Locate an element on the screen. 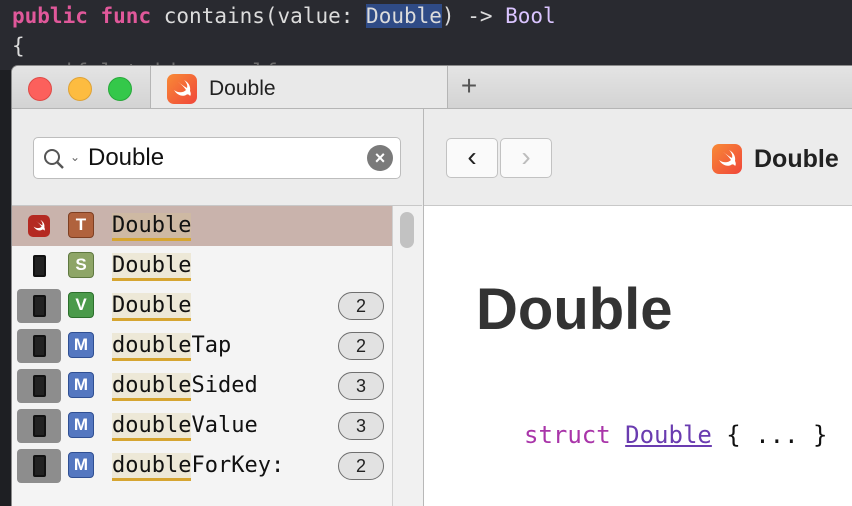 The width and height of the screenshot is (852, 506). search-icon is located at coordinates (54, 161).